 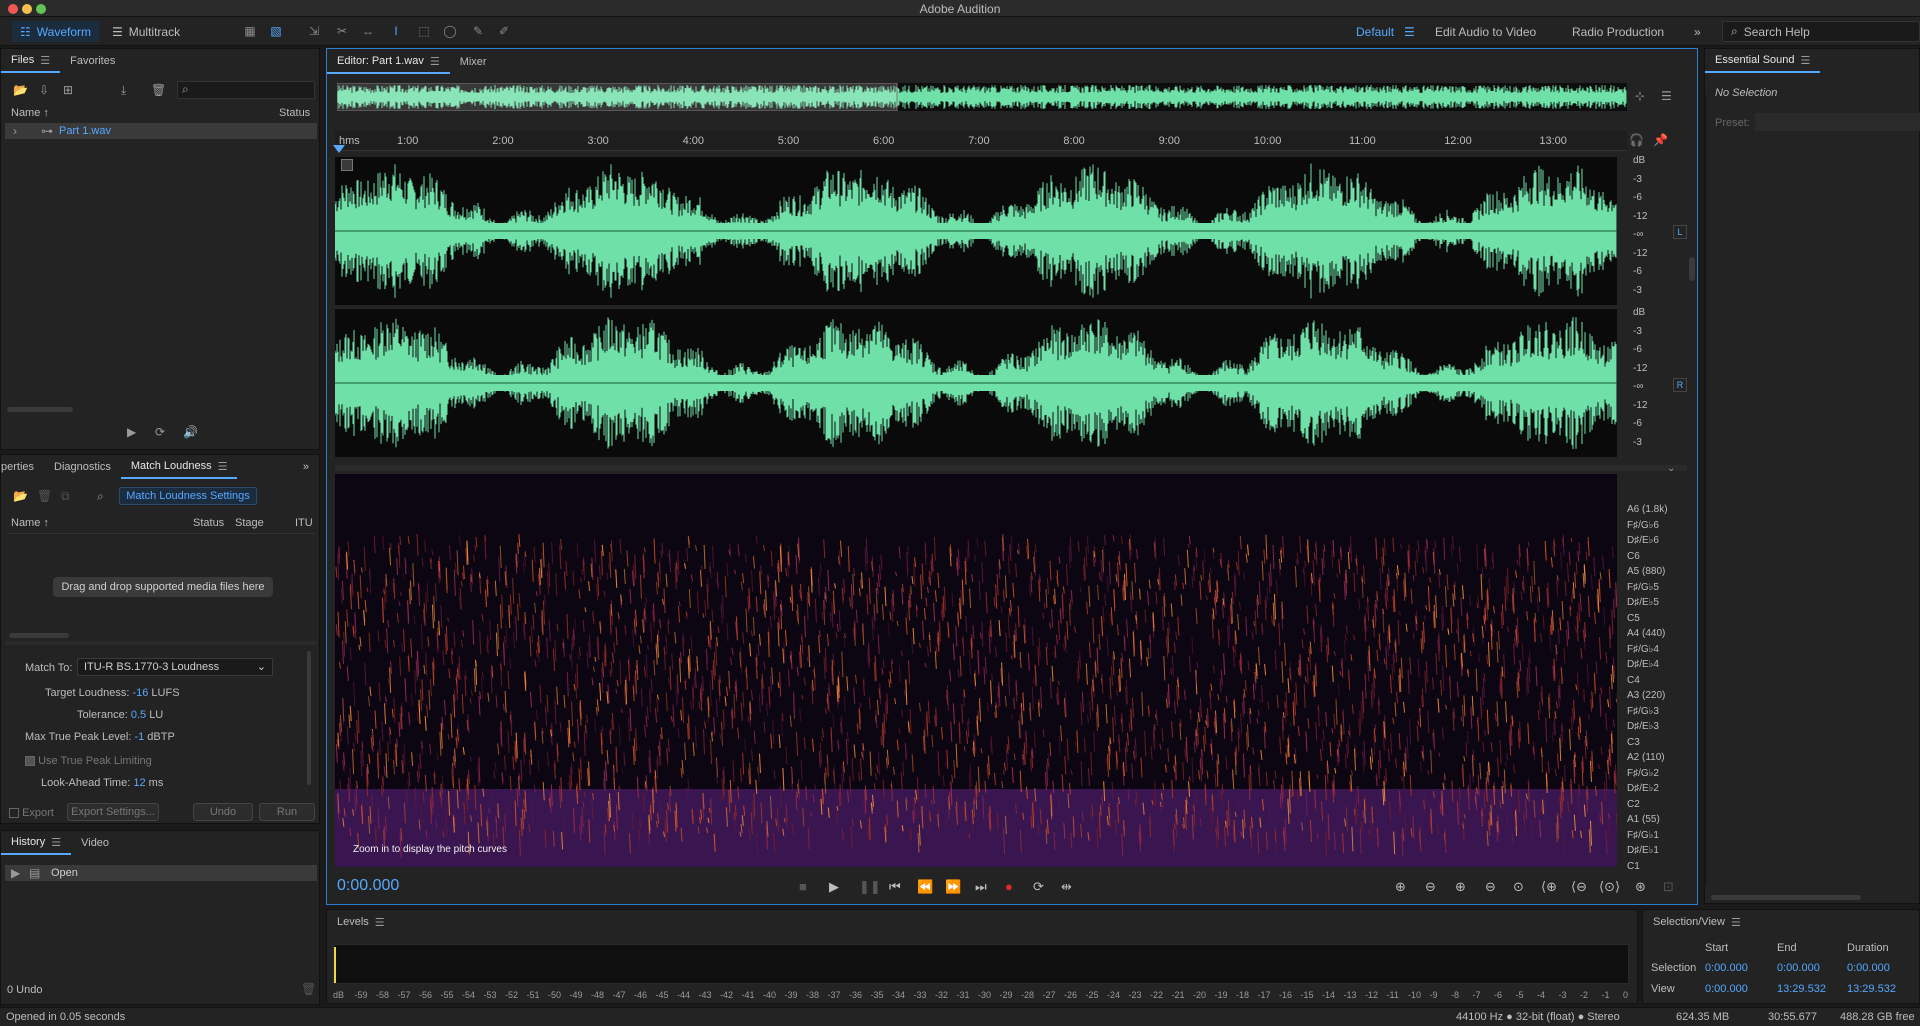 What do you see at coordinates (188, 496) in the screenshot?
I see `match-loudness-settings-button: Match Loudness Settings` at bounding box center [188, 496].